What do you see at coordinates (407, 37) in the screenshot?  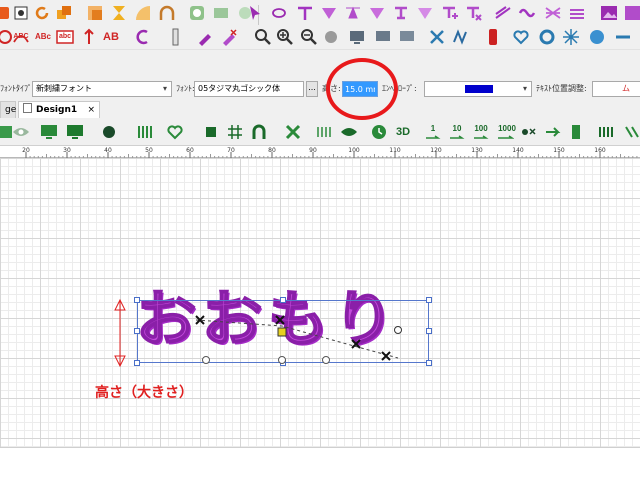 I see `monitor-3d-icon` at bounding box center [407, 37].